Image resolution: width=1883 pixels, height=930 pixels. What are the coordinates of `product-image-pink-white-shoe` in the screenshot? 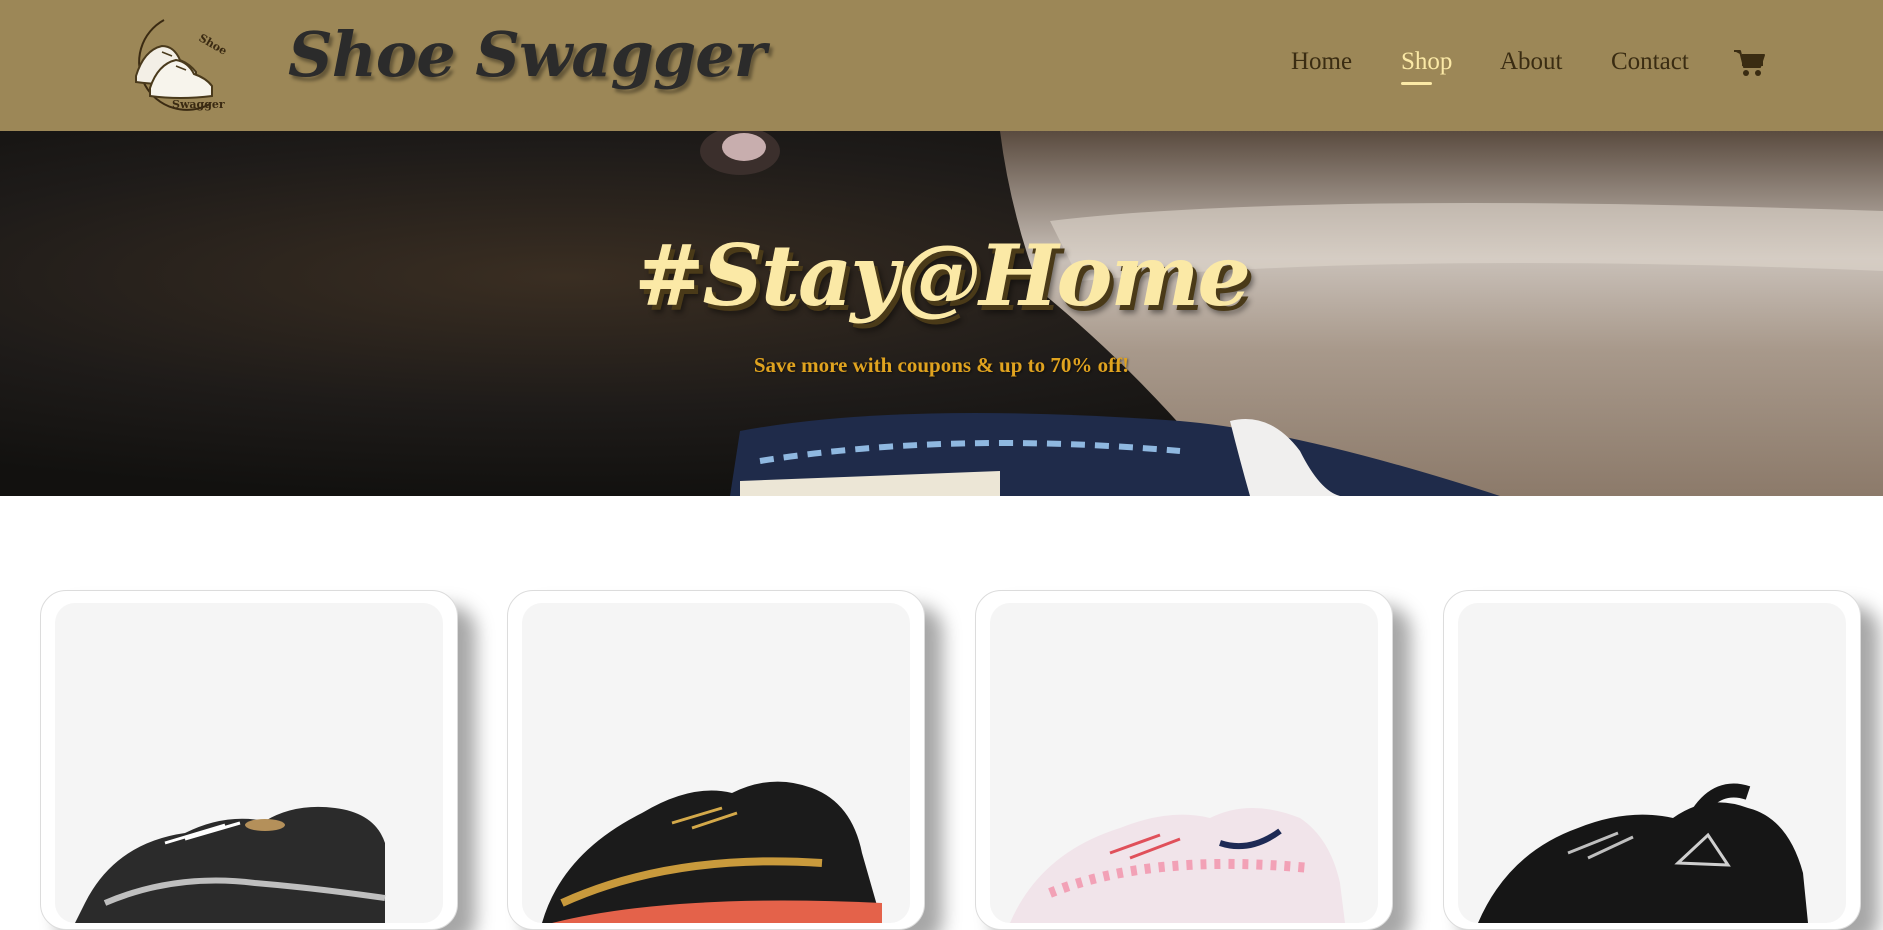 It's located at (1184, 763).